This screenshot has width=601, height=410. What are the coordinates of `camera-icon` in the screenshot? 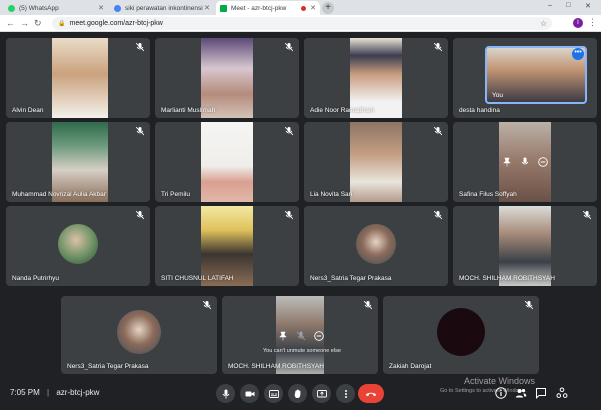 It's located at (249, 393).